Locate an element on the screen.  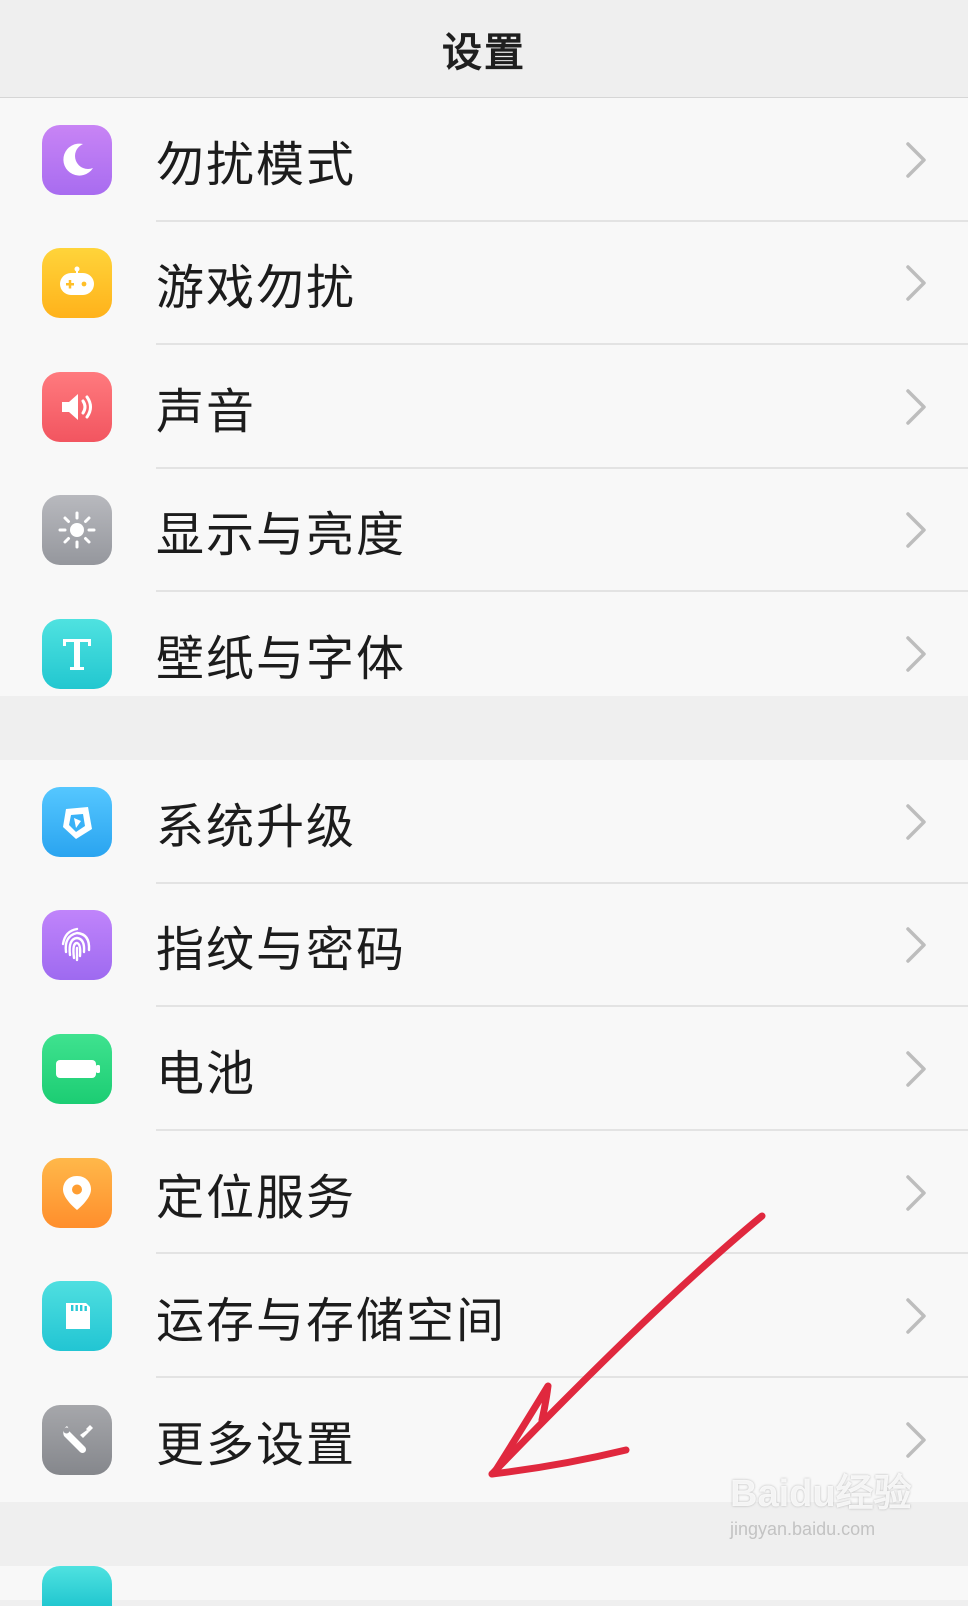
battery-icon is located at coordinates (77, 1068).